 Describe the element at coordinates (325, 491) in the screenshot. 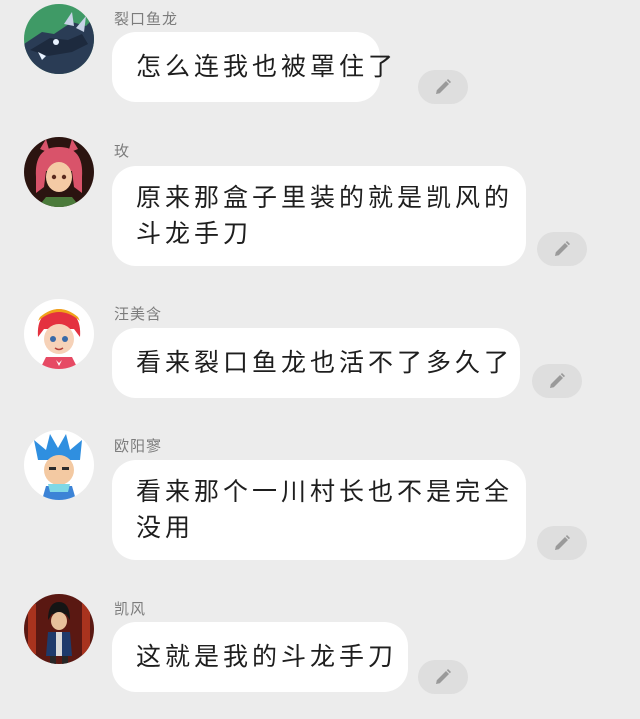

I see `message-text: 看来那个一川村长也不是完全` at that location.